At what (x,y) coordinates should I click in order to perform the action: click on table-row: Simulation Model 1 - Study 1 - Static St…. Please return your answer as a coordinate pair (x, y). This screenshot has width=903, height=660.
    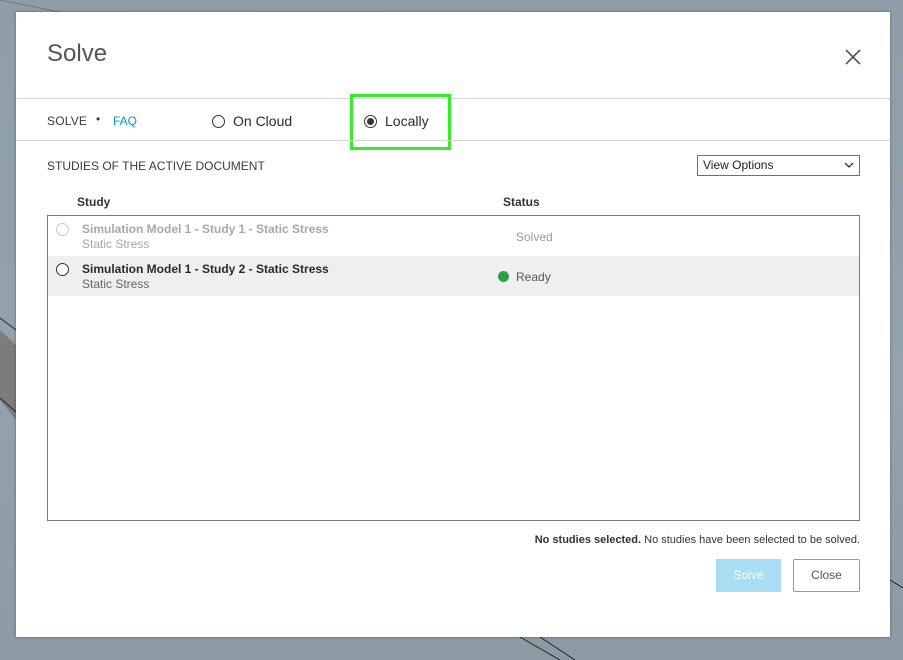
    Looking at the image, I should click on (453, 236).